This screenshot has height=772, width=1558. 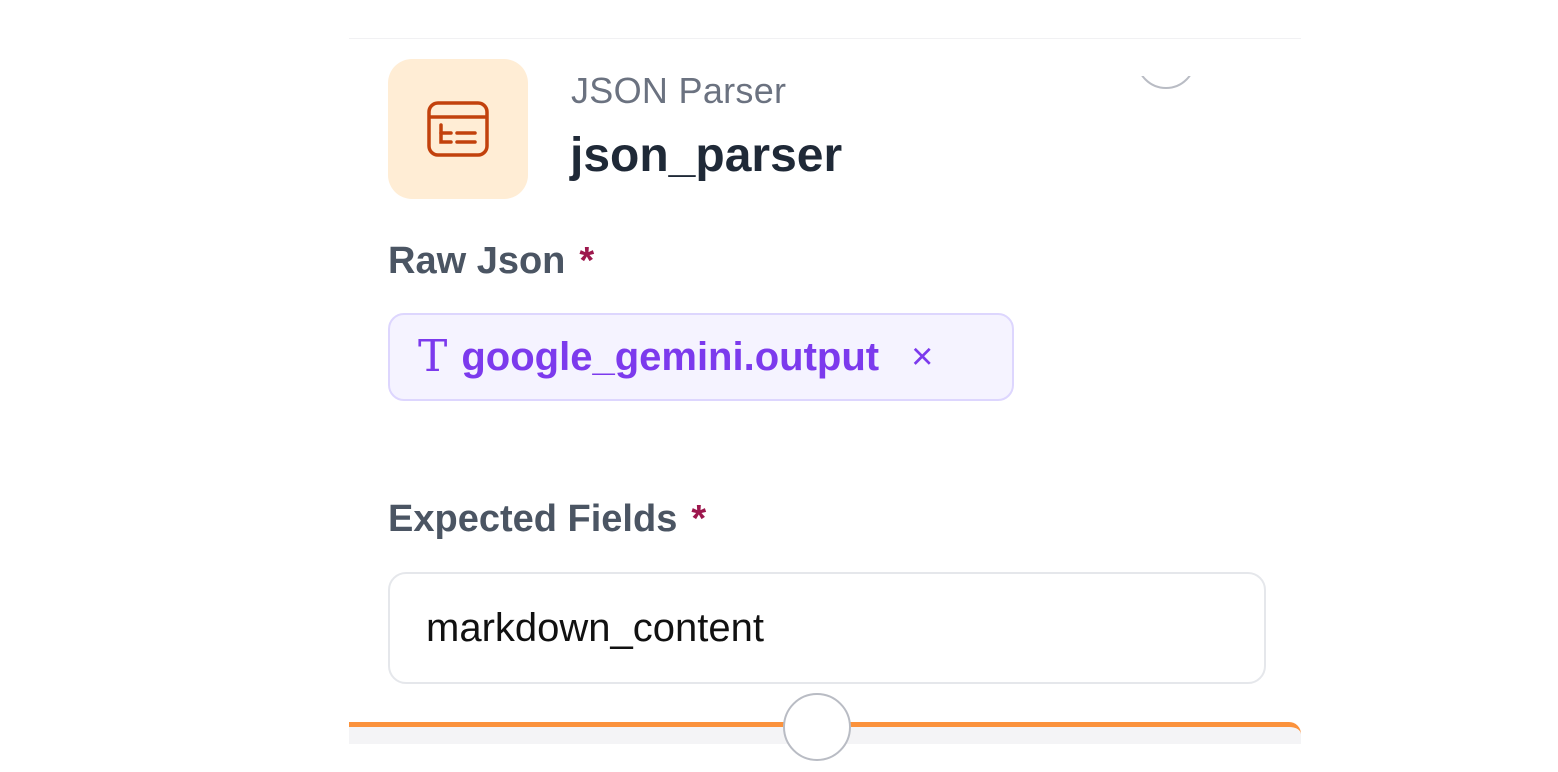 What do you see at coordinates (433, 356) in the screenshot?
I see `text-type-icon: T` at bounding box center [433, 356].